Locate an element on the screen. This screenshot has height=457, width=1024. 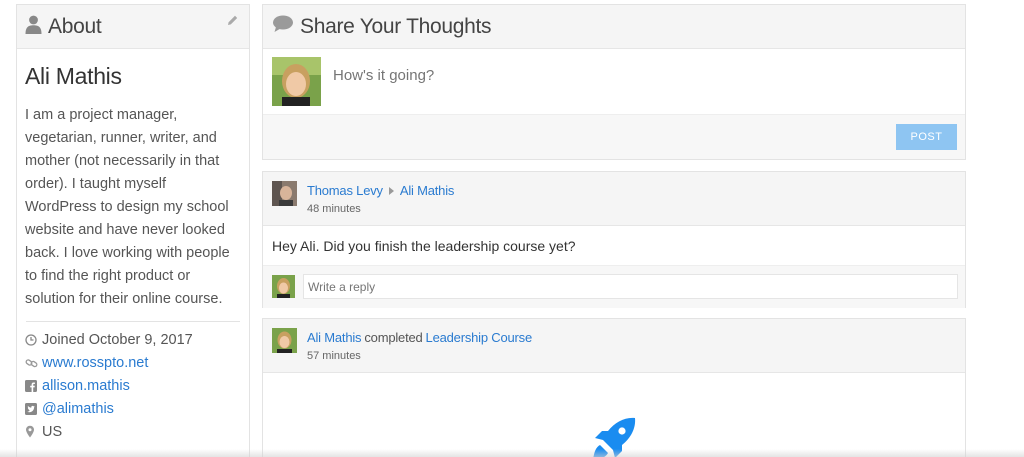
clock-icon is located at coordinates (33, 339).